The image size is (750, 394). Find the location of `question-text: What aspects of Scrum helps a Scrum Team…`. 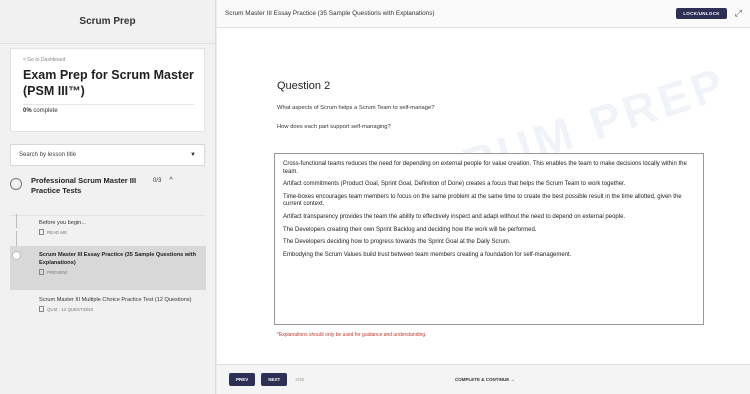

question-text: What aspects of Scrum helps a Scrum Team… is located at coordinates (356, 108).